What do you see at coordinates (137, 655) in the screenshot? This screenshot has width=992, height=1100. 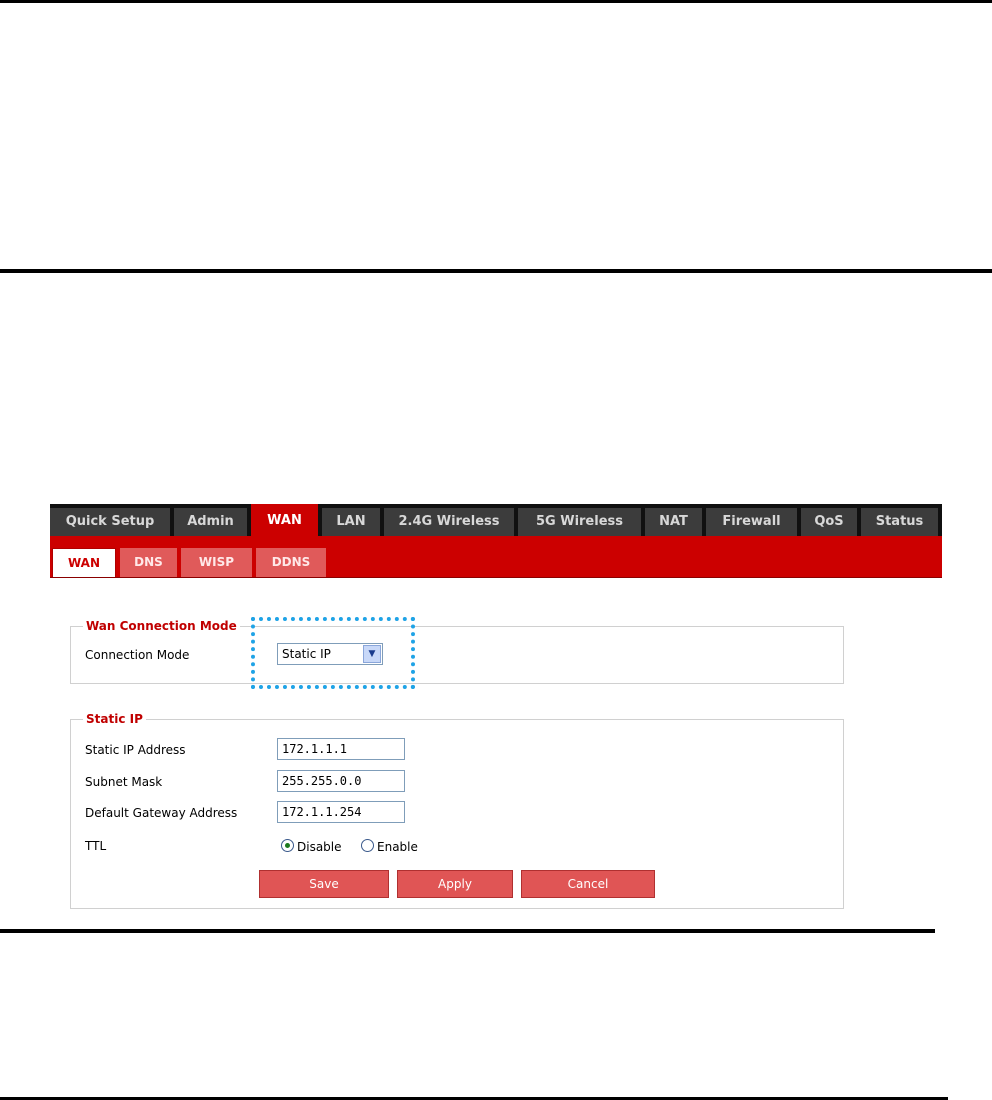 I see `connection-mode-label: Connection Mode` at bounding box center [137, 655].